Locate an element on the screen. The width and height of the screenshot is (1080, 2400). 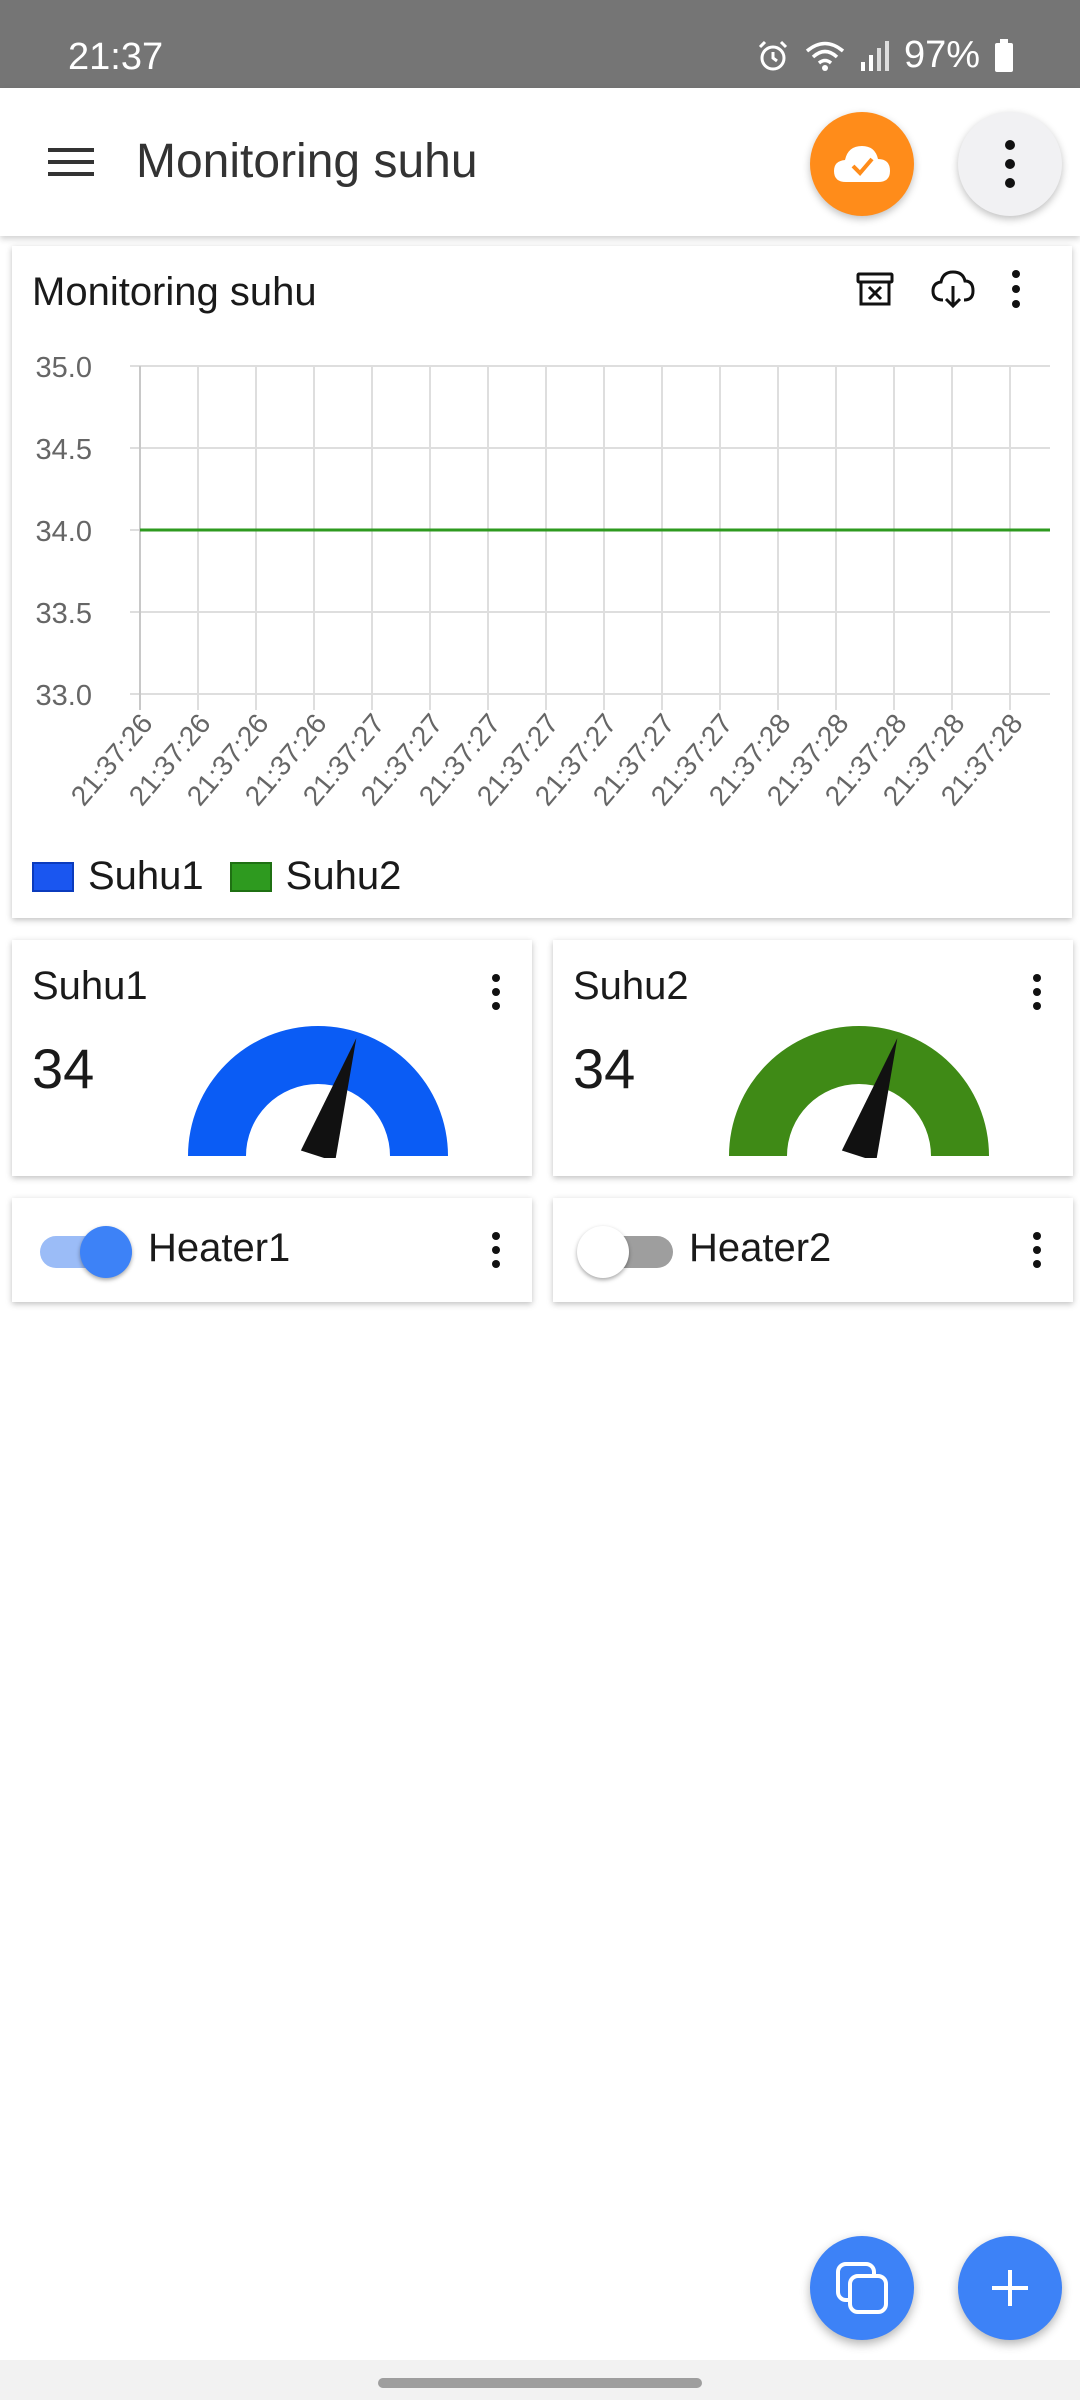
app-bar: Monitoring suhu is located at coordinates (540, 162).